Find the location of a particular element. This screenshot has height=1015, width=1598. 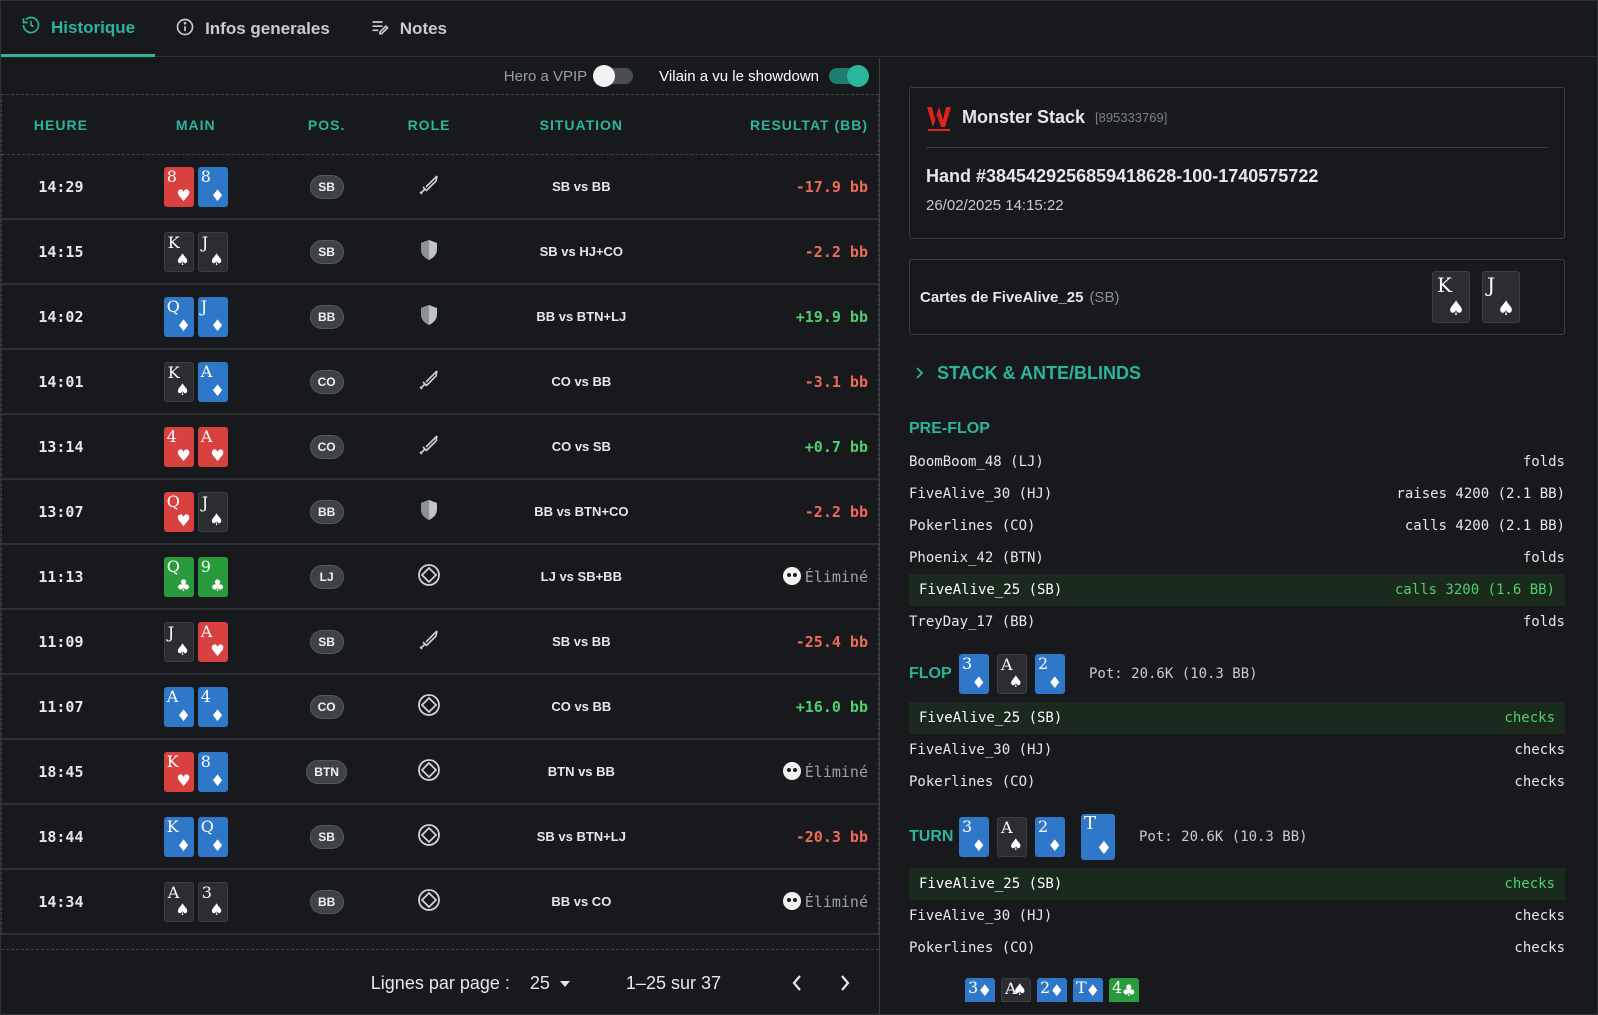

header-pos: POS. is located at coordinates (327, 125).